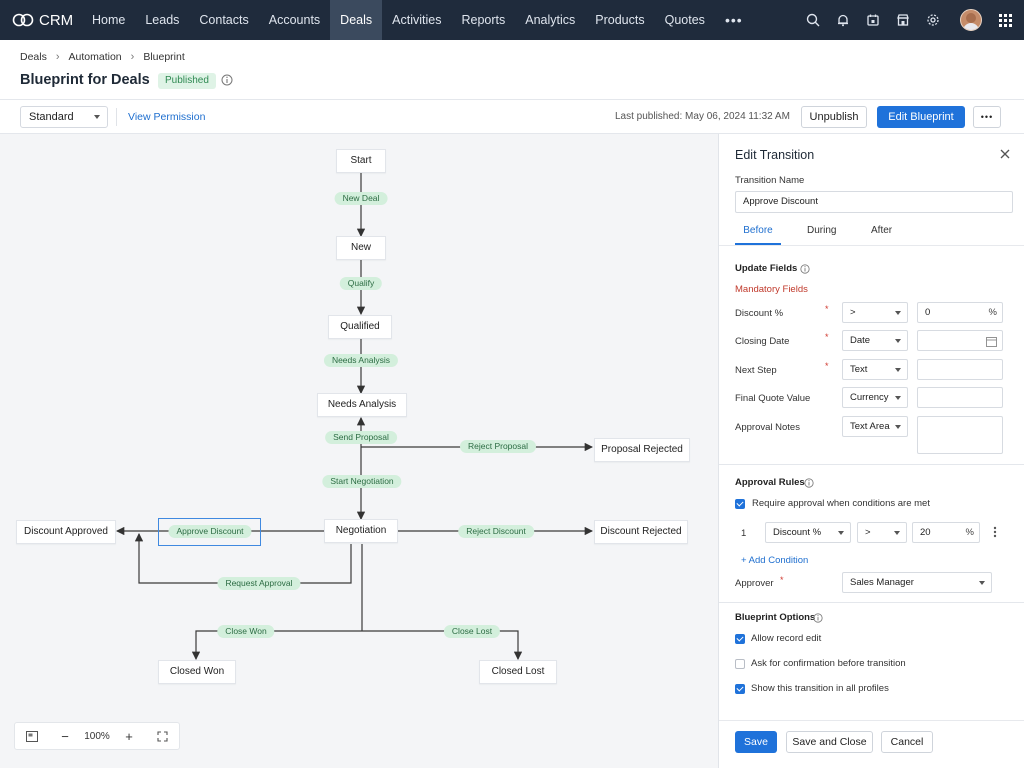  Describe the element at coordinates (995, 533) in the screenshot. I see `kebab-menu-icon` at that location.